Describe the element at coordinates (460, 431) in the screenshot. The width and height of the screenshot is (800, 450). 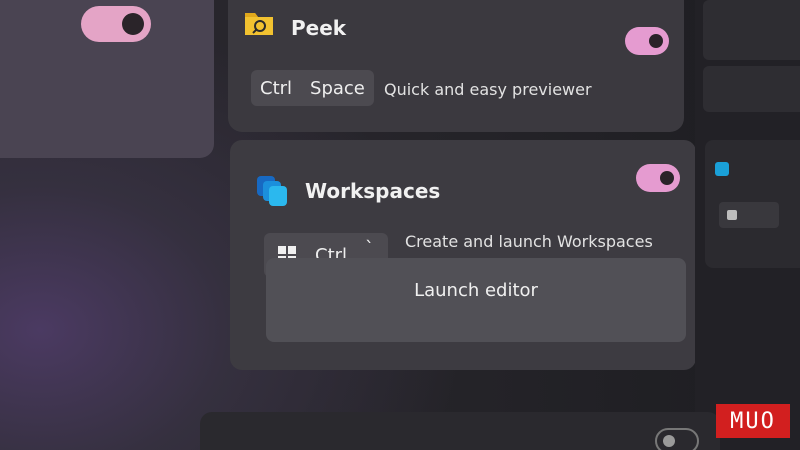
I see `bottom-card` at that location.